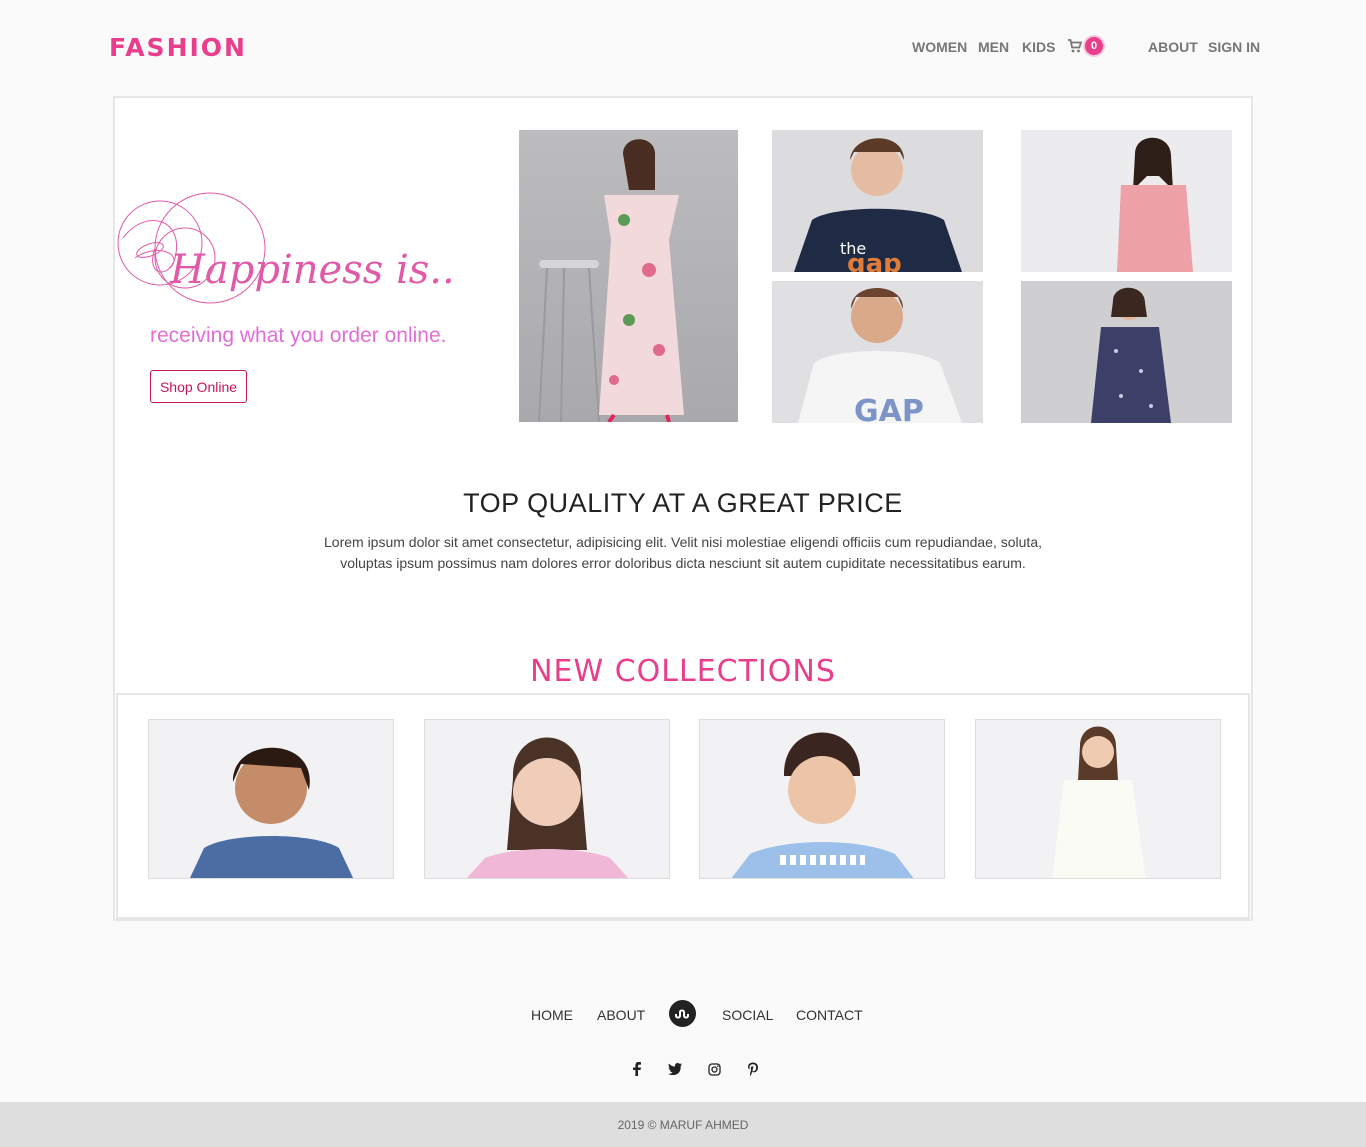 This screenshot has height=1147, width=1366. Describe the element at coordinates (889, 408) in the screenshot. I see `svg-text: GAP` at that location.